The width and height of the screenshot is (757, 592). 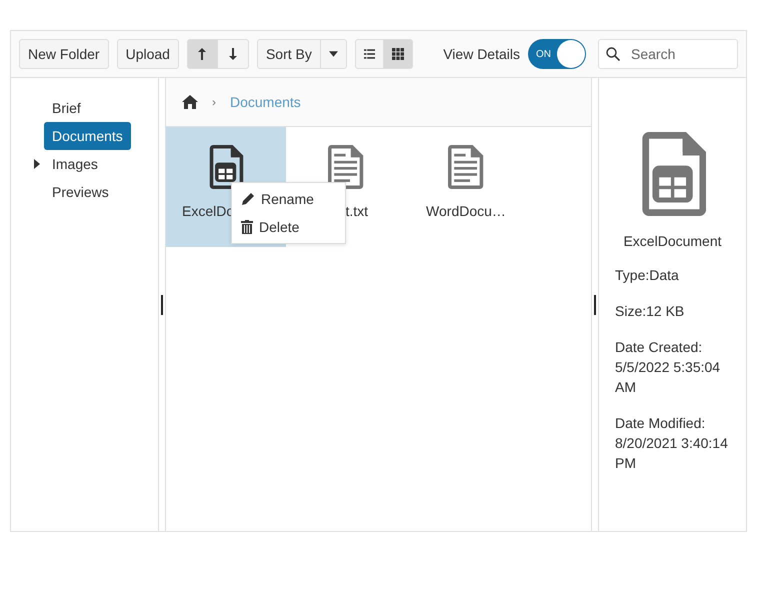 What do you see at coordinates (649, 311) in the screenshot?
I see `details-text: Size:12 KB` at bounding box center [649, 311].